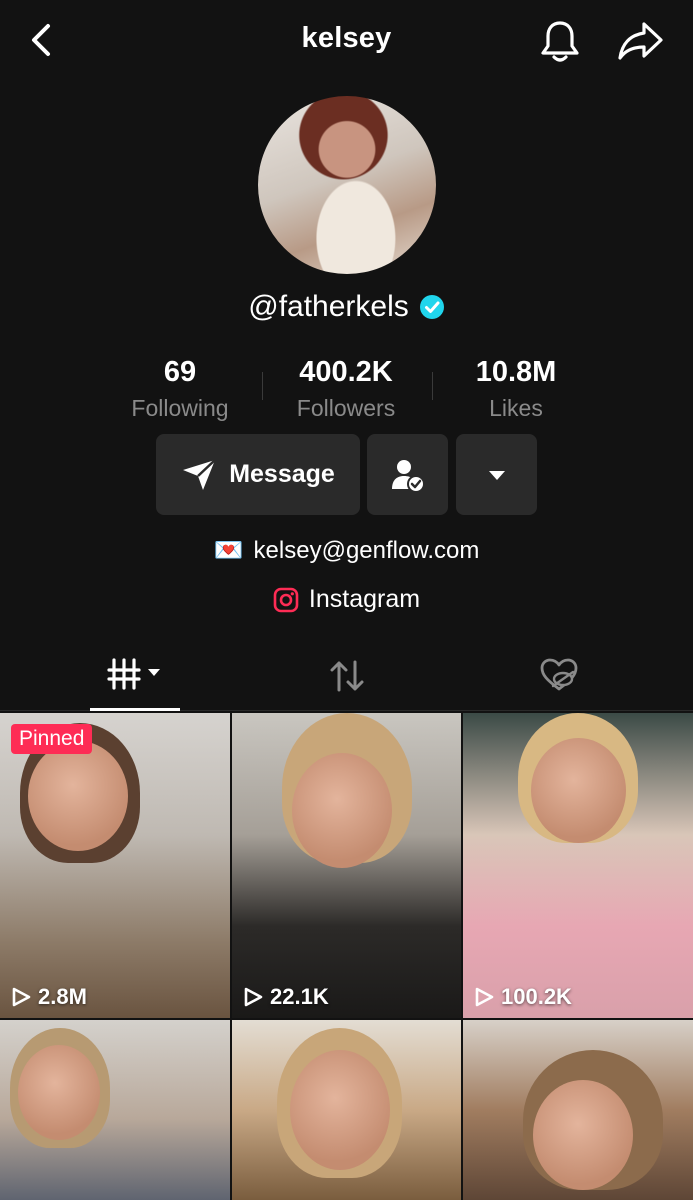  What do you see at coordinates (366, 550) in the screenshot?
I see `email-text: kelsey@genflow.com` at bounding box center [366, 550].